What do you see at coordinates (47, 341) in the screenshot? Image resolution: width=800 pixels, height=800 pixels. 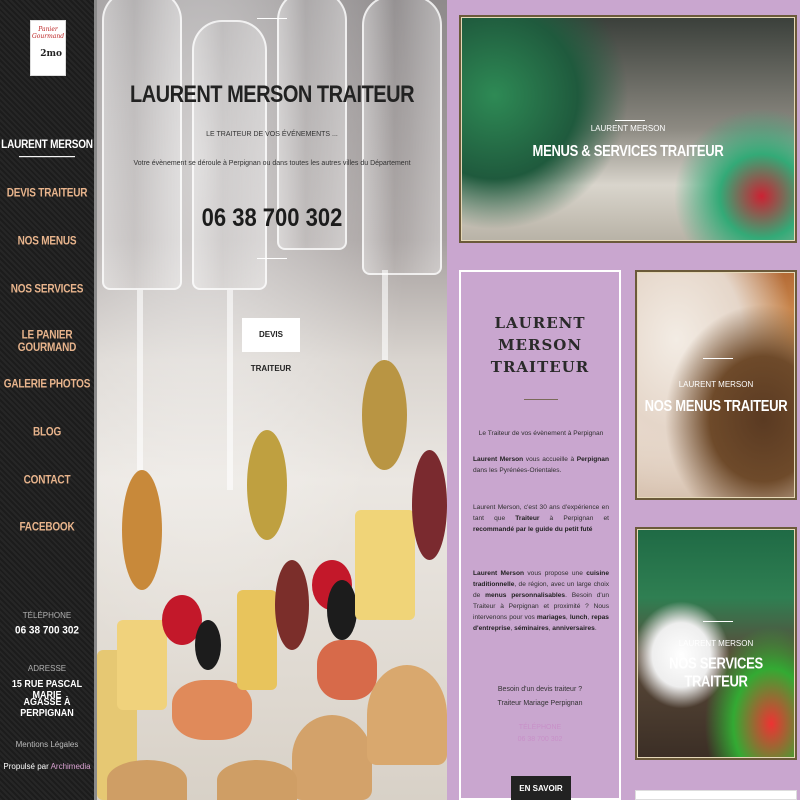 I see `nav-panier-gourmand: Le panier gourmand` at bounding box center [47, 341].